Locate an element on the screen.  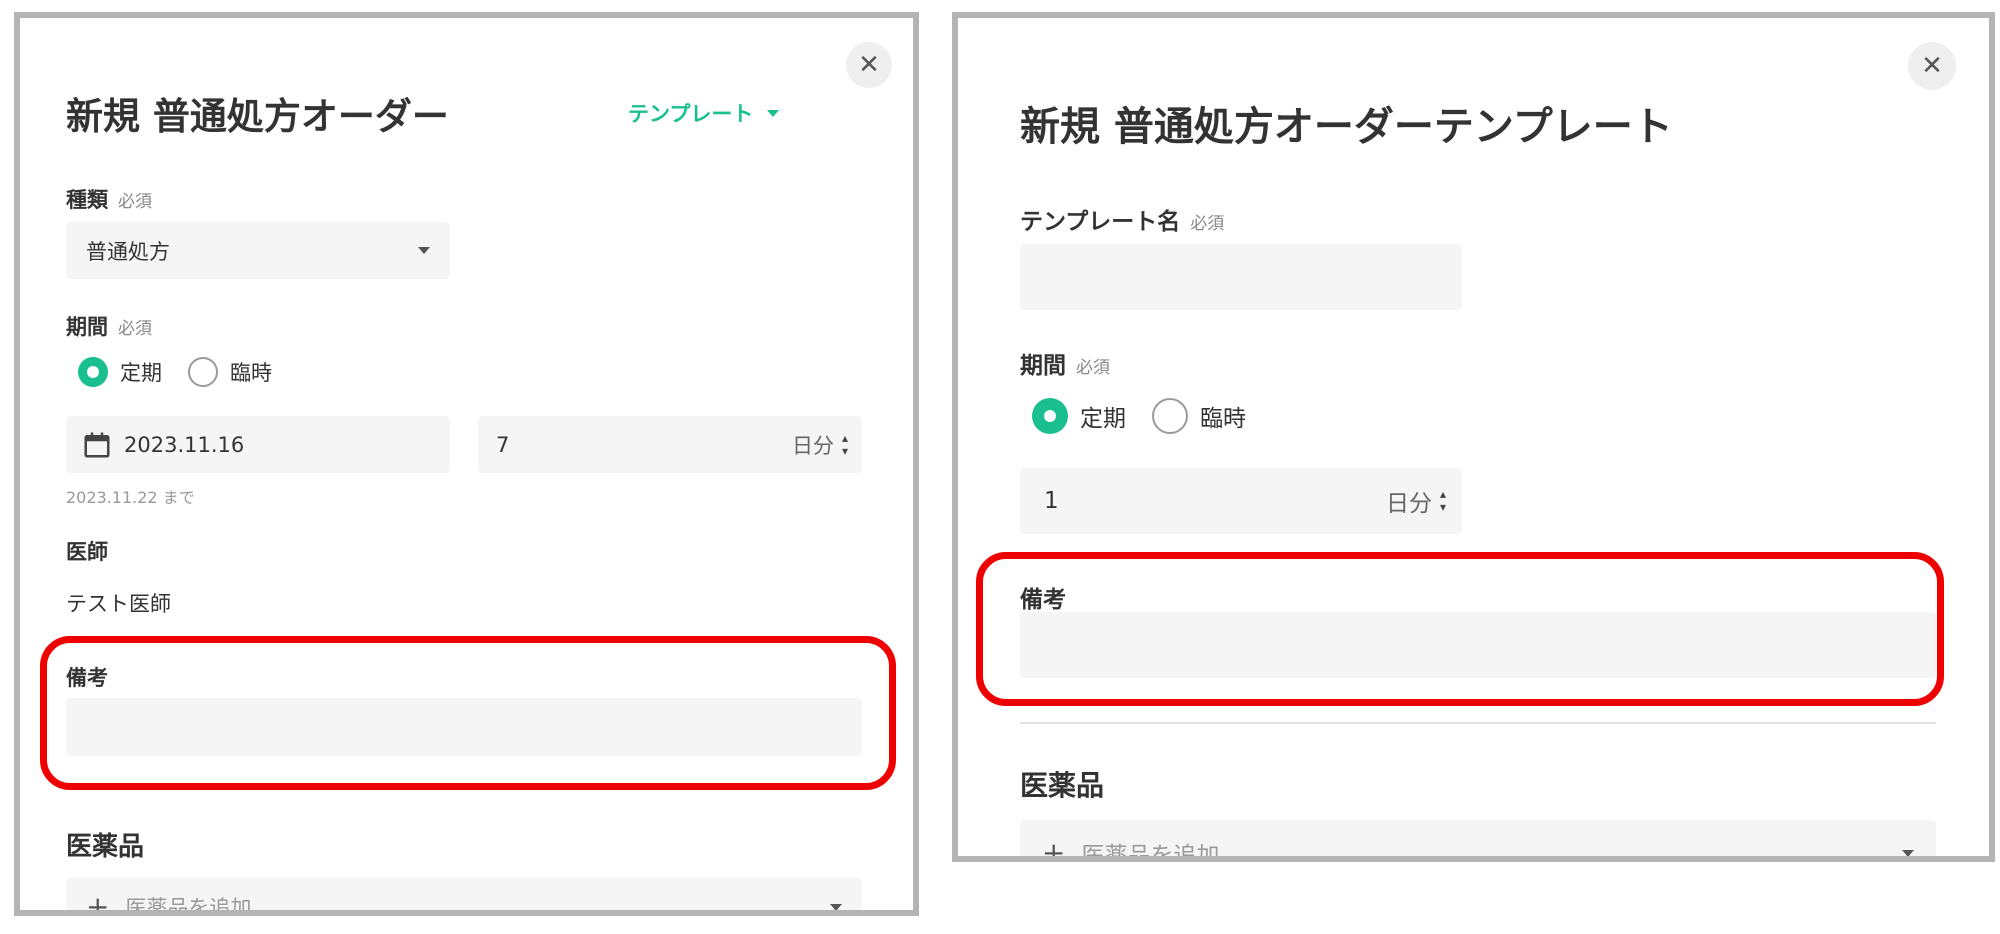
template-name-label-text: テンプレート名 is located at coordinates (1100, 222).